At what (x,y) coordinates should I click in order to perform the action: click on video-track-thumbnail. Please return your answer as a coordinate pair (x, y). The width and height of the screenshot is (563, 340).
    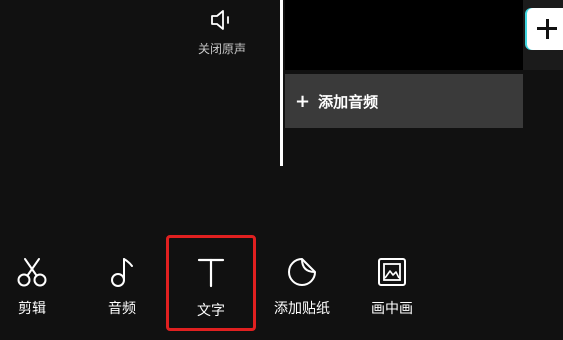
    Looking at the image, I should click on (404, 35).